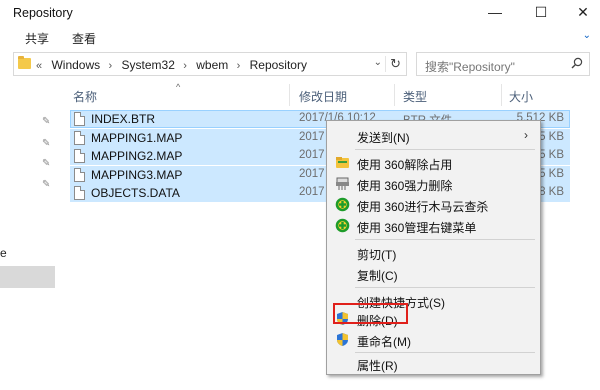  I want to click on maximize-icon: ☐, so click(541, 12).